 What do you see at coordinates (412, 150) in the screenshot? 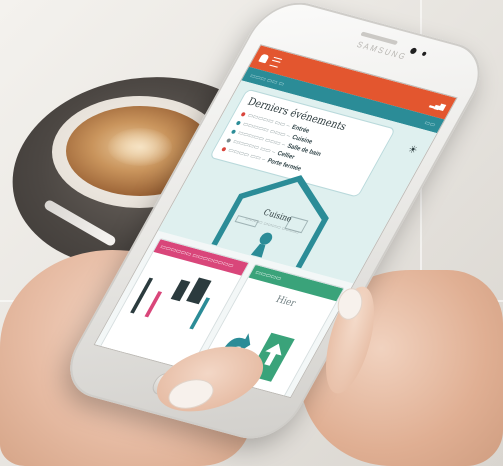
I see `sun-icon: ☀` at bounding box center [412, 150].